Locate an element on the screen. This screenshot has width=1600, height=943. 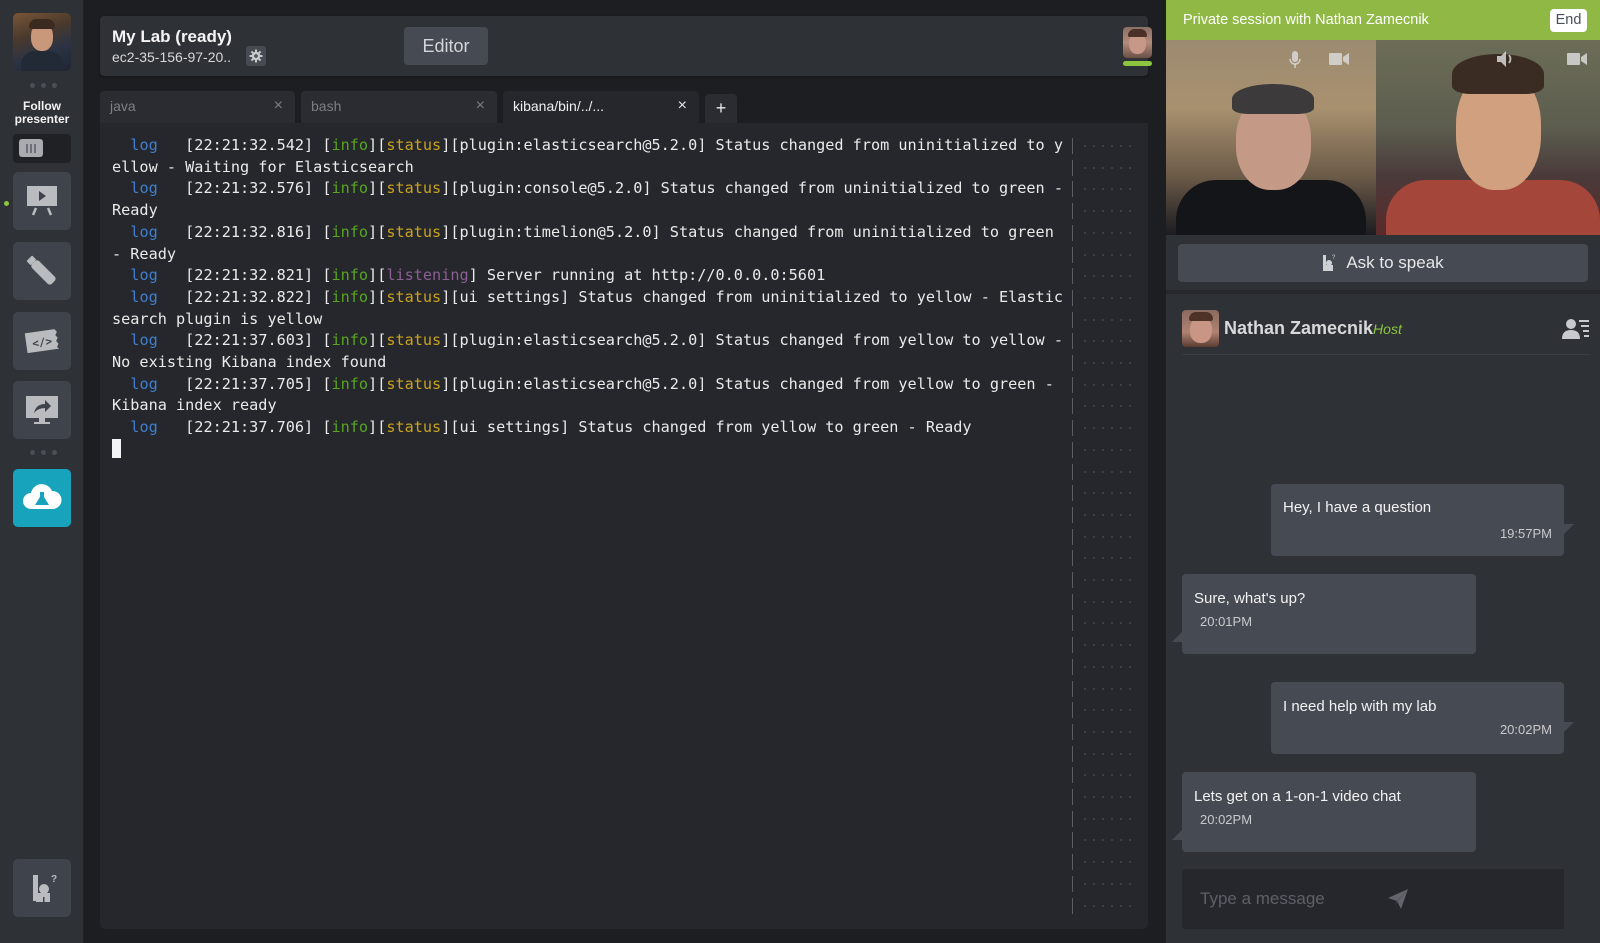
editor-mode-button: Editor is located at coordinates (446, 46).